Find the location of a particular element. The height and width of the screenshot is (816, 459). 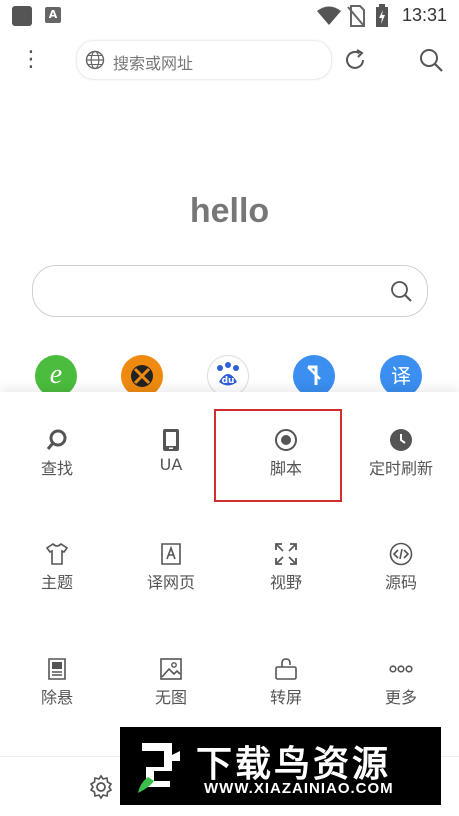

menu-item-timed-refresh: 定时刷新 is located at coordinates (401, 442).